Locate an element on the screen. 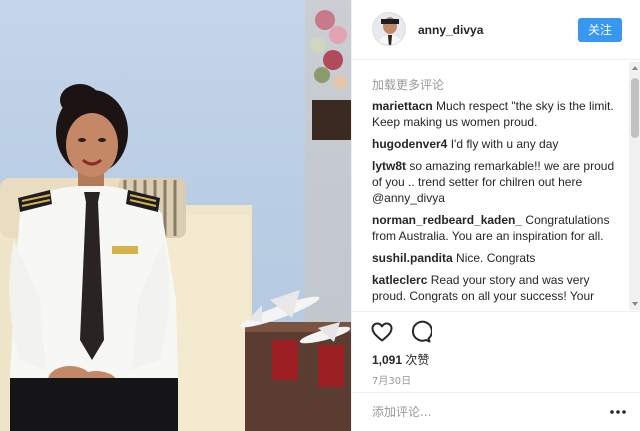 Image resolution: width=640 pixels, height=431 pixels. post-header: anny_divya 关注 is located at coordinates (496, 30).